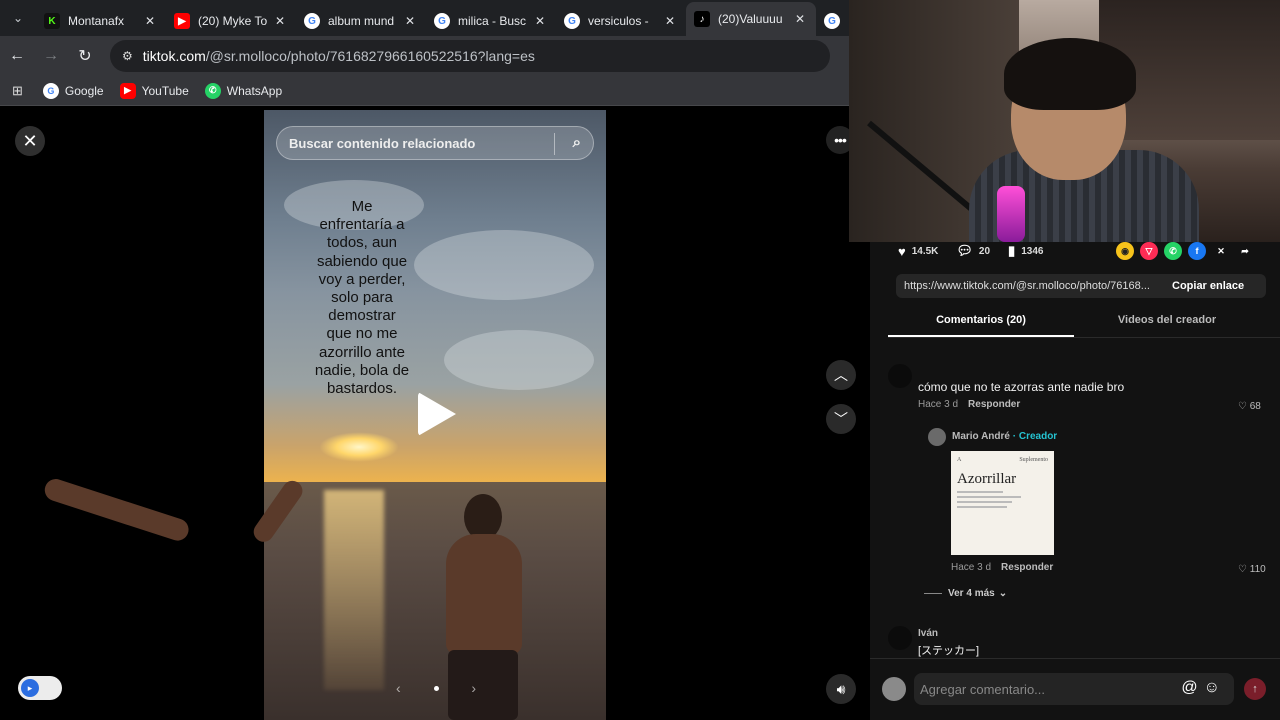 The width and height of the screenshot is (1280, 720). Describe the element at coordinates (435, 143) in the screenshot. I see `related-search-input: Buscar contenido relacionado ⌕` at that location.